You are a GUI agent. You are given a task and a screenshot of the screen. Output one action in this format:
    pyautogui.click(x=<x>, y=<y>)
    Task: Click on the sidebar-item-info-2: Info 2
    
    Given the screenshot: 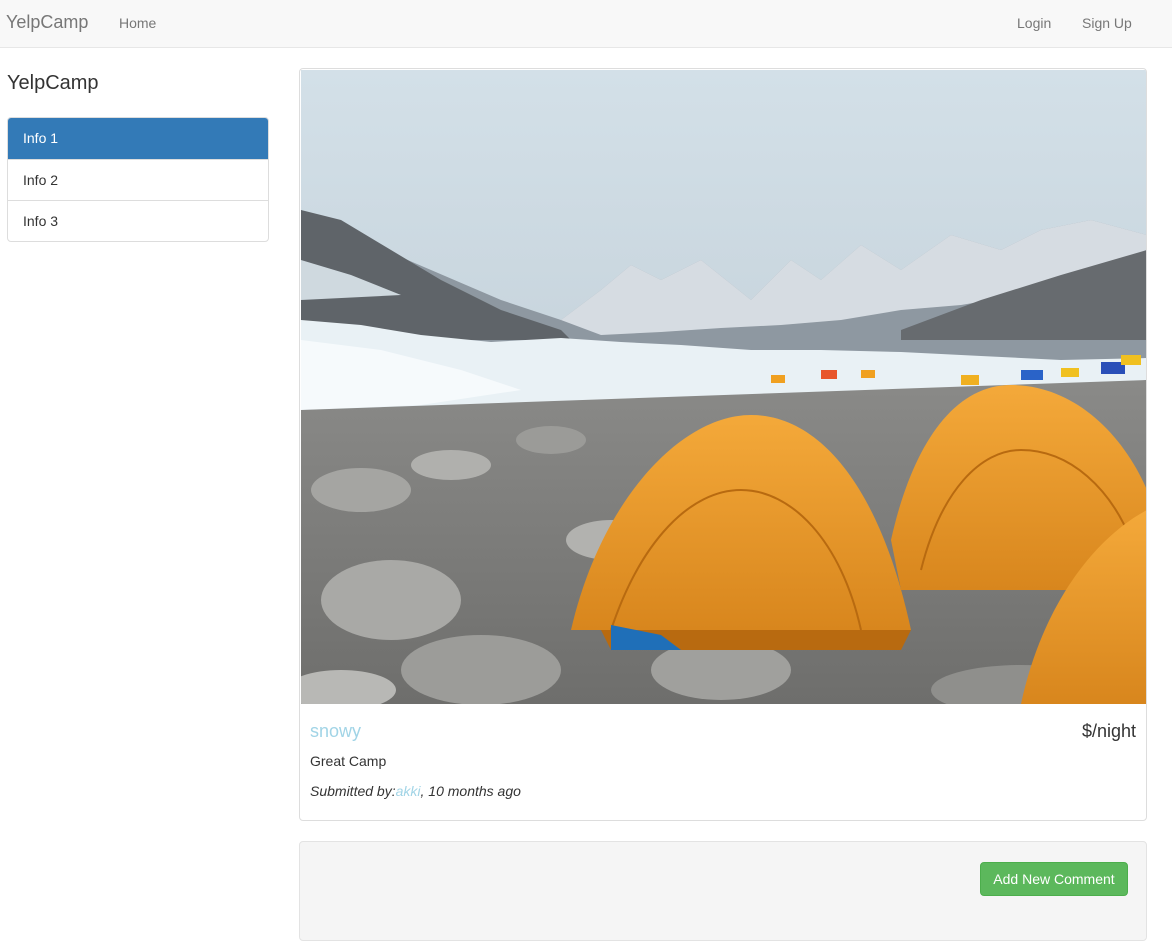 What is the action you would take?
    pyautogui.click(x=138, y=179)
    